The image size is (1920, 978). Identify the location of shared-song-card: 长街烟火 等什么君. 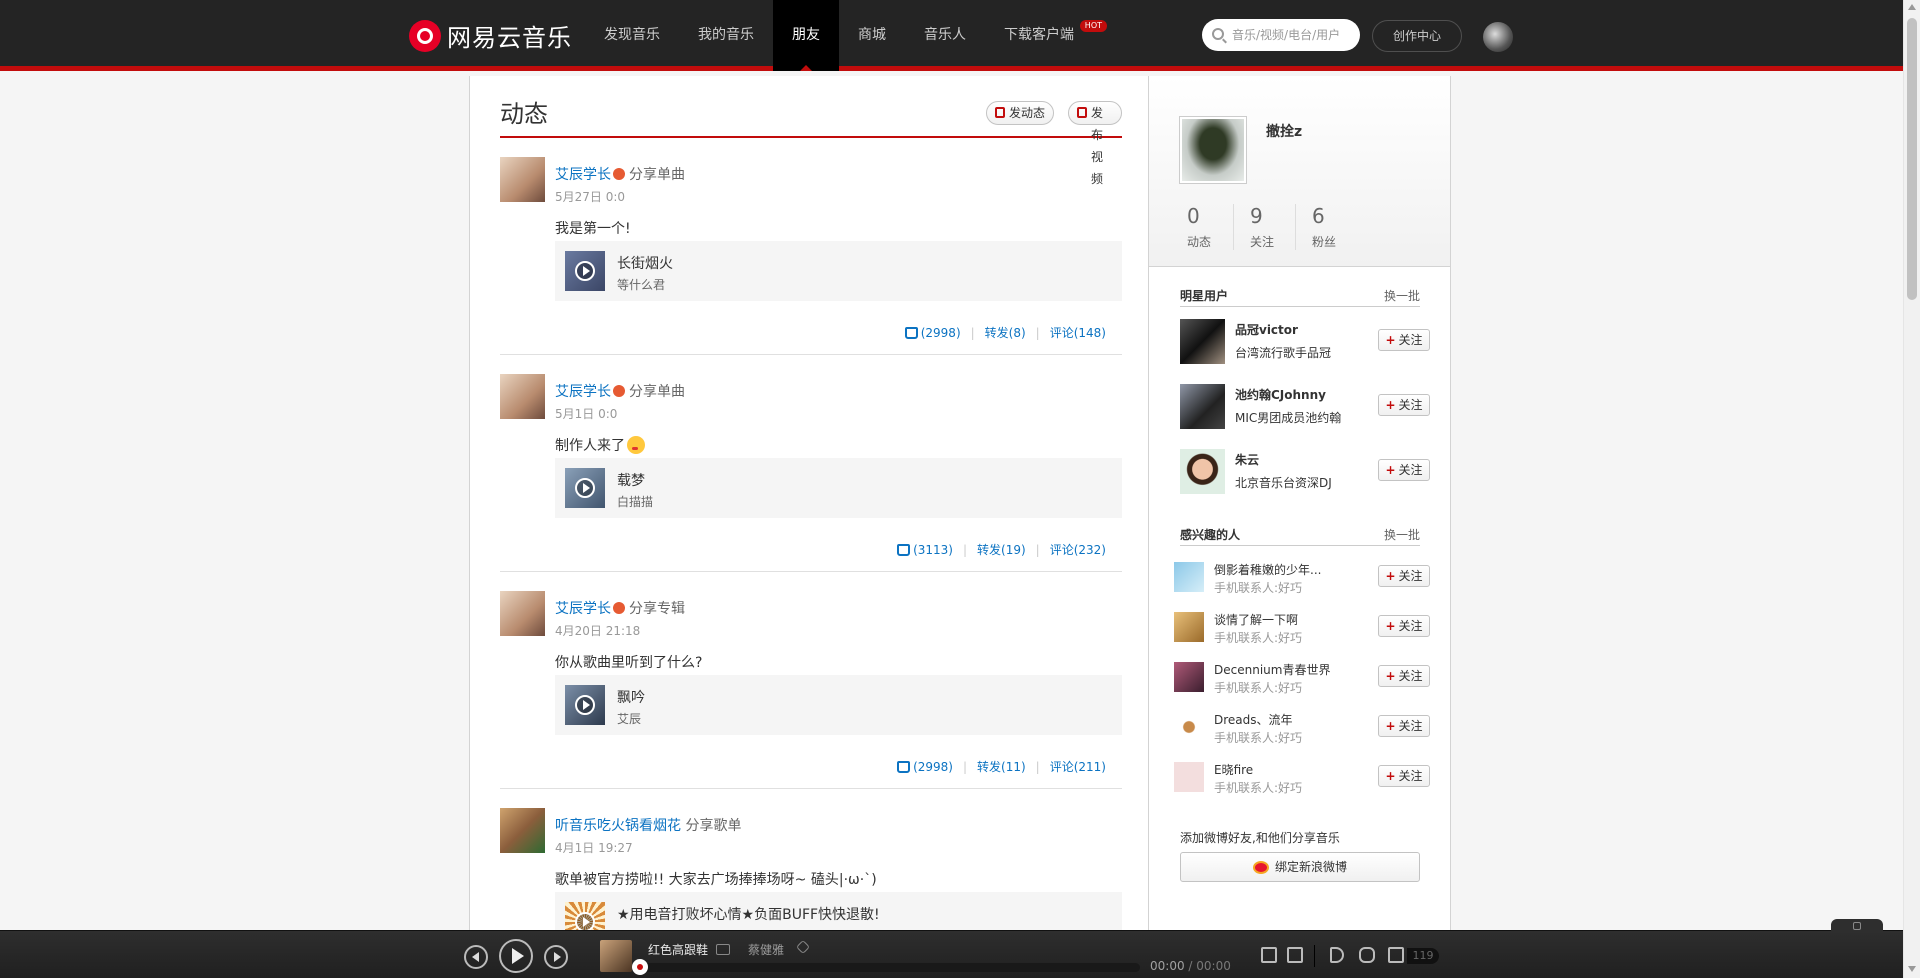
(838, 271).